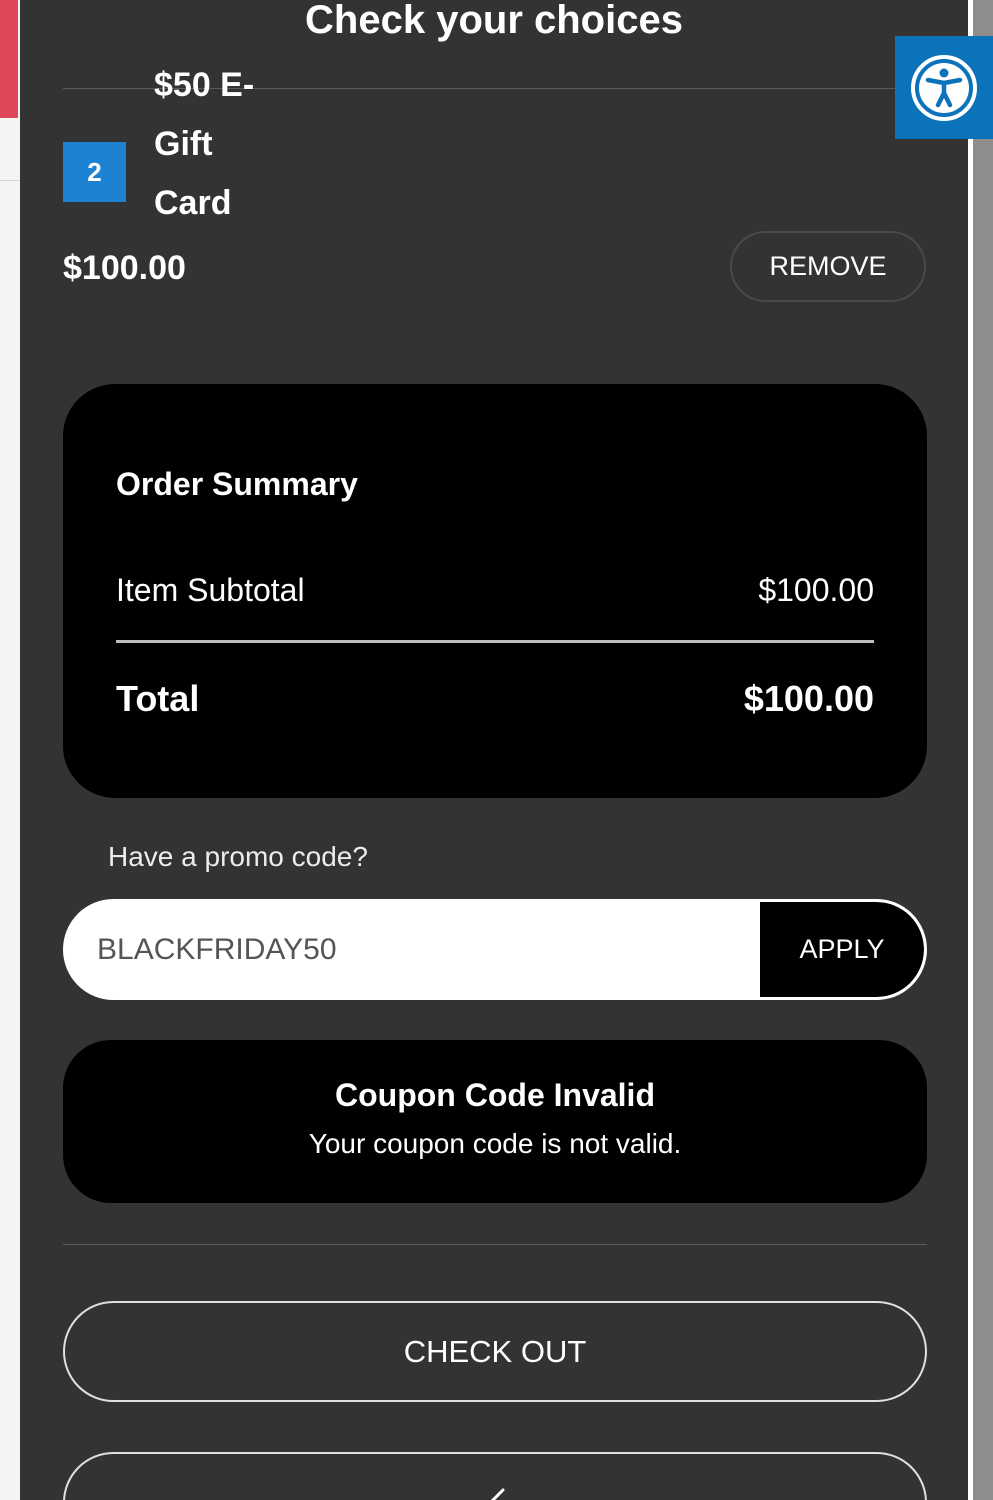  Describe the element at coordinates (124, 268) in the screenshot. I see `item-price: $100.00` at that location.